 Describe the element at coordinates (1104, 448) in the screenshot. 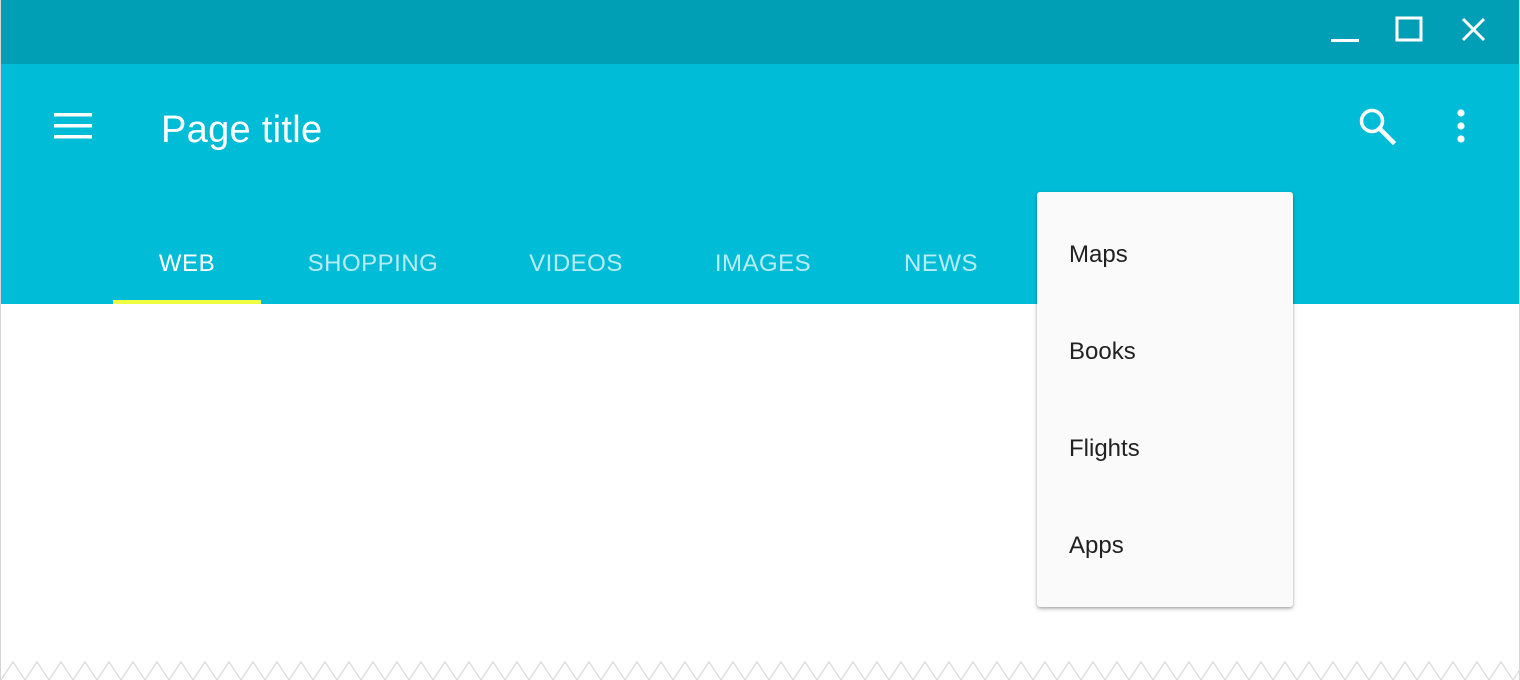

I see `menu-item-label: Flights` at that location.